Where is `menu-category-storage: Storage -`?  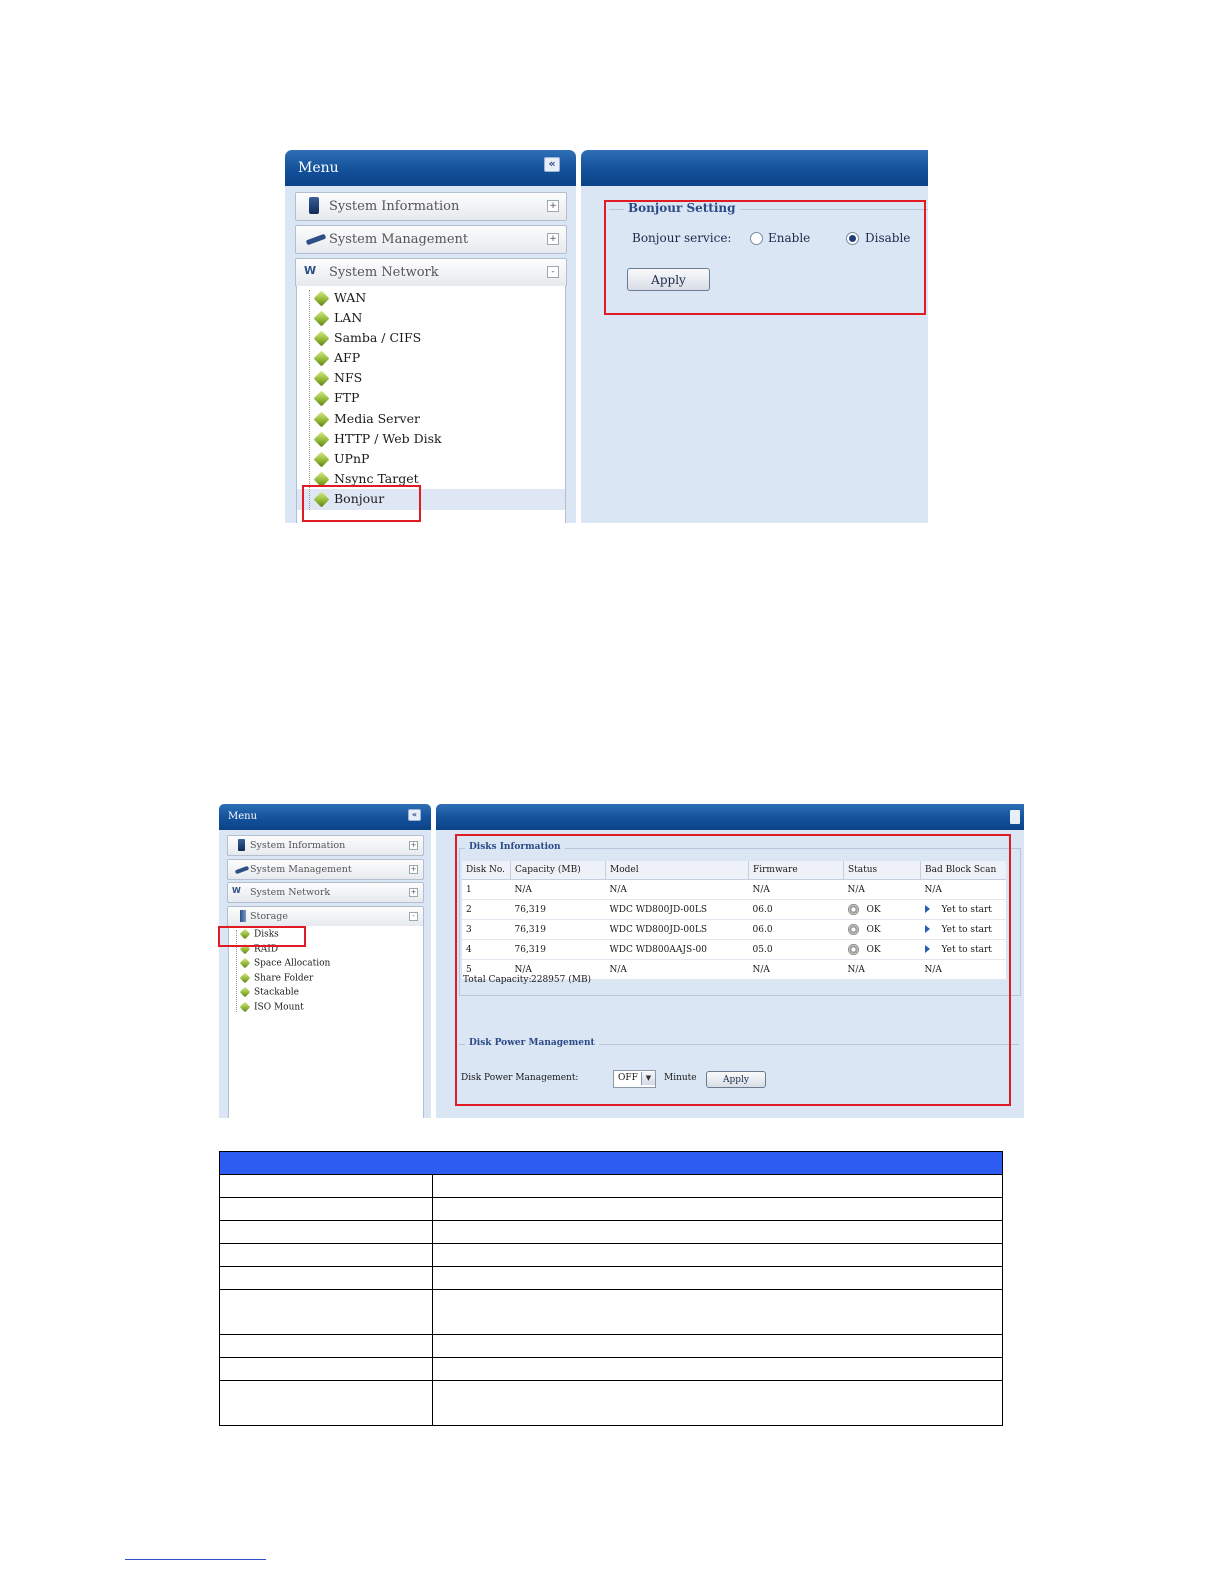
menu-category-storage: Storage - is located at coordinates (325, 916).